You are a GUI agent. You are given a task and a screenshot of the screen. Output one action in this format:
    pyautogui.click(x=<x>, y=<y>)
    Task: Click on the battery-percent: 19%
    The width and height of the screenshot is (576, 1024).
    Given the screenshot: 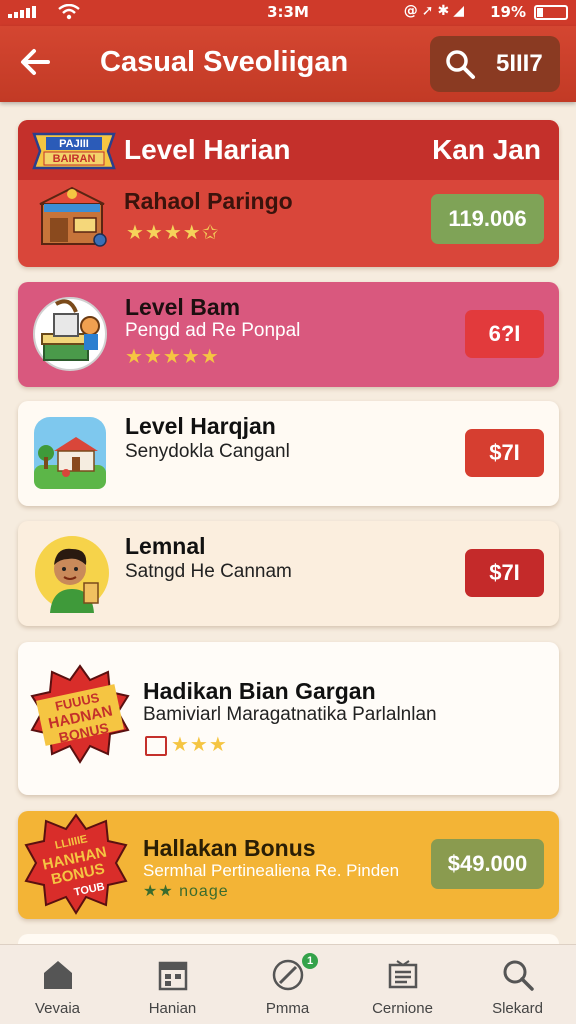 What is the action you would take?
    pyautogui.click(x=508, y=12)
    